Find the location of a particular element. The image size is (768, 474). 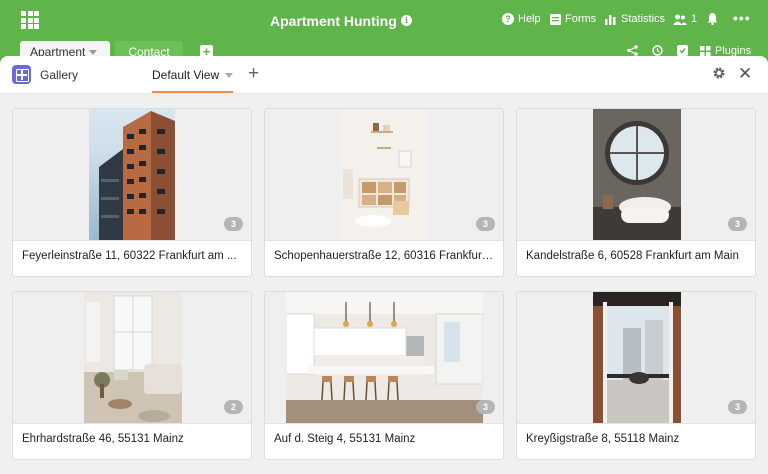

gallery-card: 2 Ehrhardstraße 46, 55131 Mainz is located at coordinates (132, 375).